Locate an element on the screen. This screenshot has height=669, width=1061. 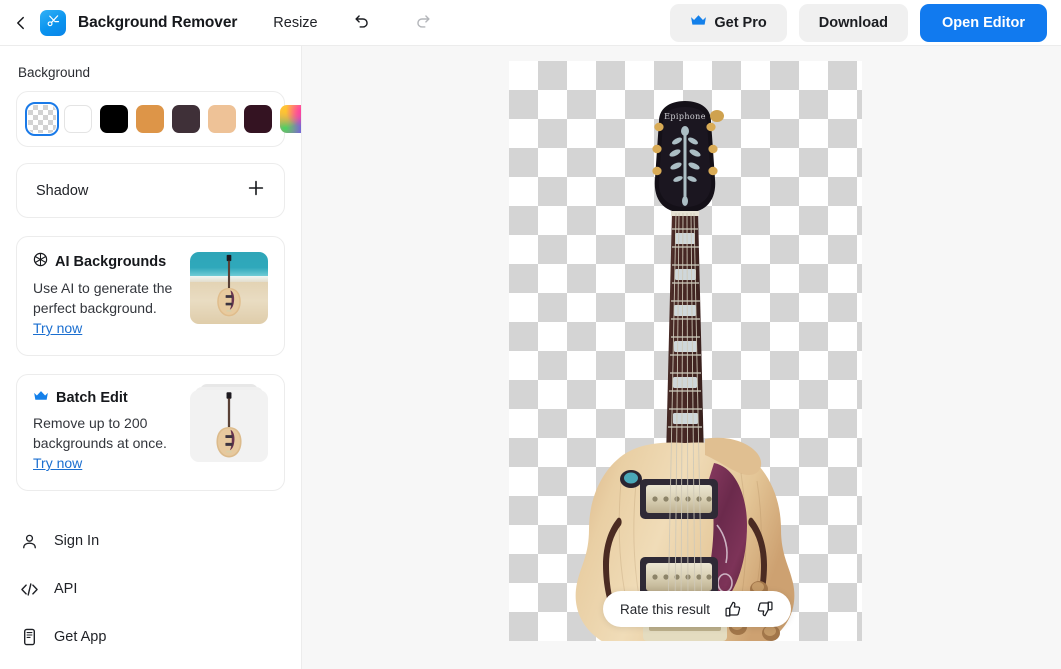
undo-button is located at coordinates (363, 23).